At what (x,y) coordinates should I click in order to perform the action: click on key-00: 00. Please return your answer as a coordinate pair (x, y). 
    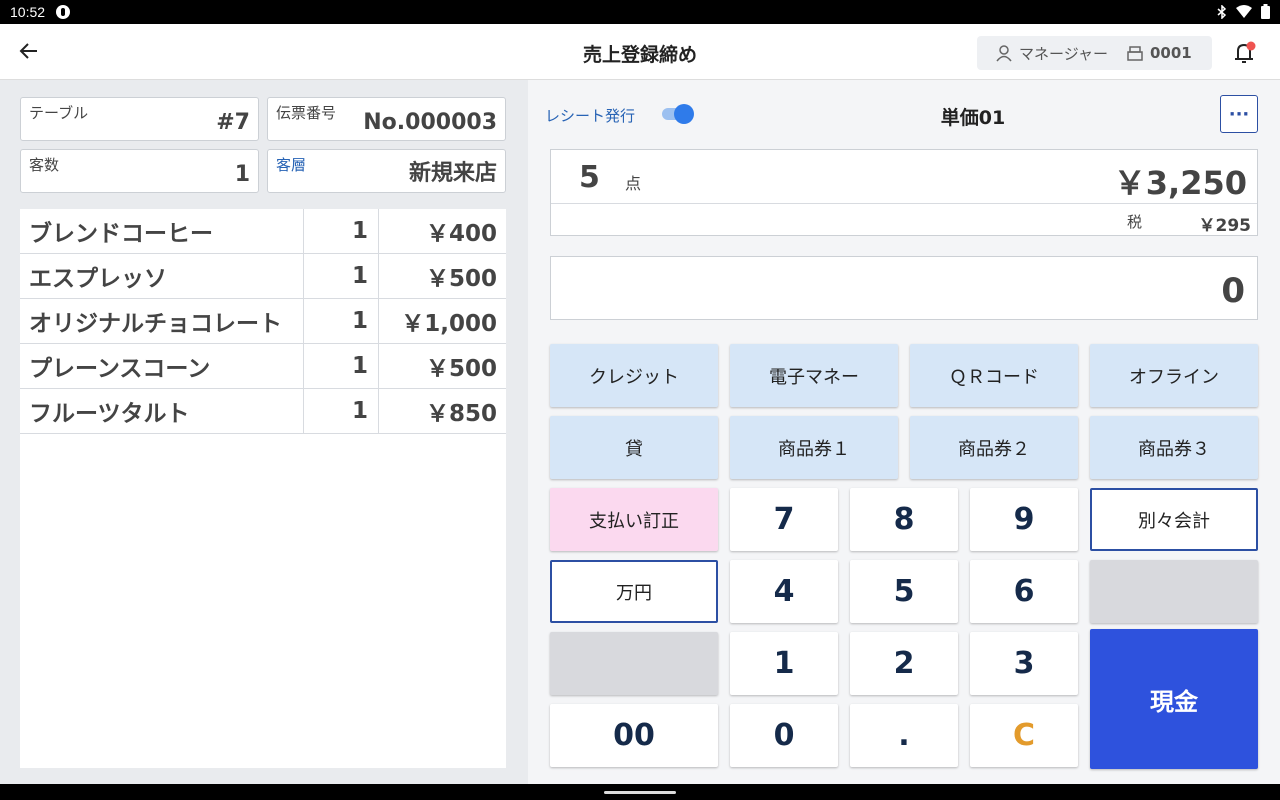
    Looking at the image, I should click on (634, 735).